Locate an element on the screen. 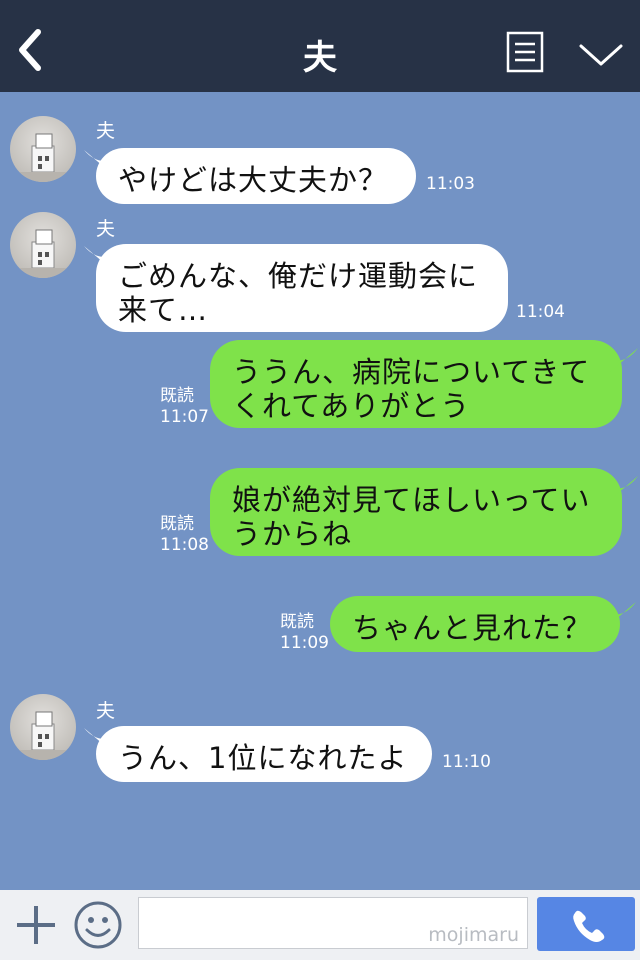 This screenshot has width=640, height=960. message-bubble: ううん、病院についてきて くれてありがとう is located at coordinates (416, 384).